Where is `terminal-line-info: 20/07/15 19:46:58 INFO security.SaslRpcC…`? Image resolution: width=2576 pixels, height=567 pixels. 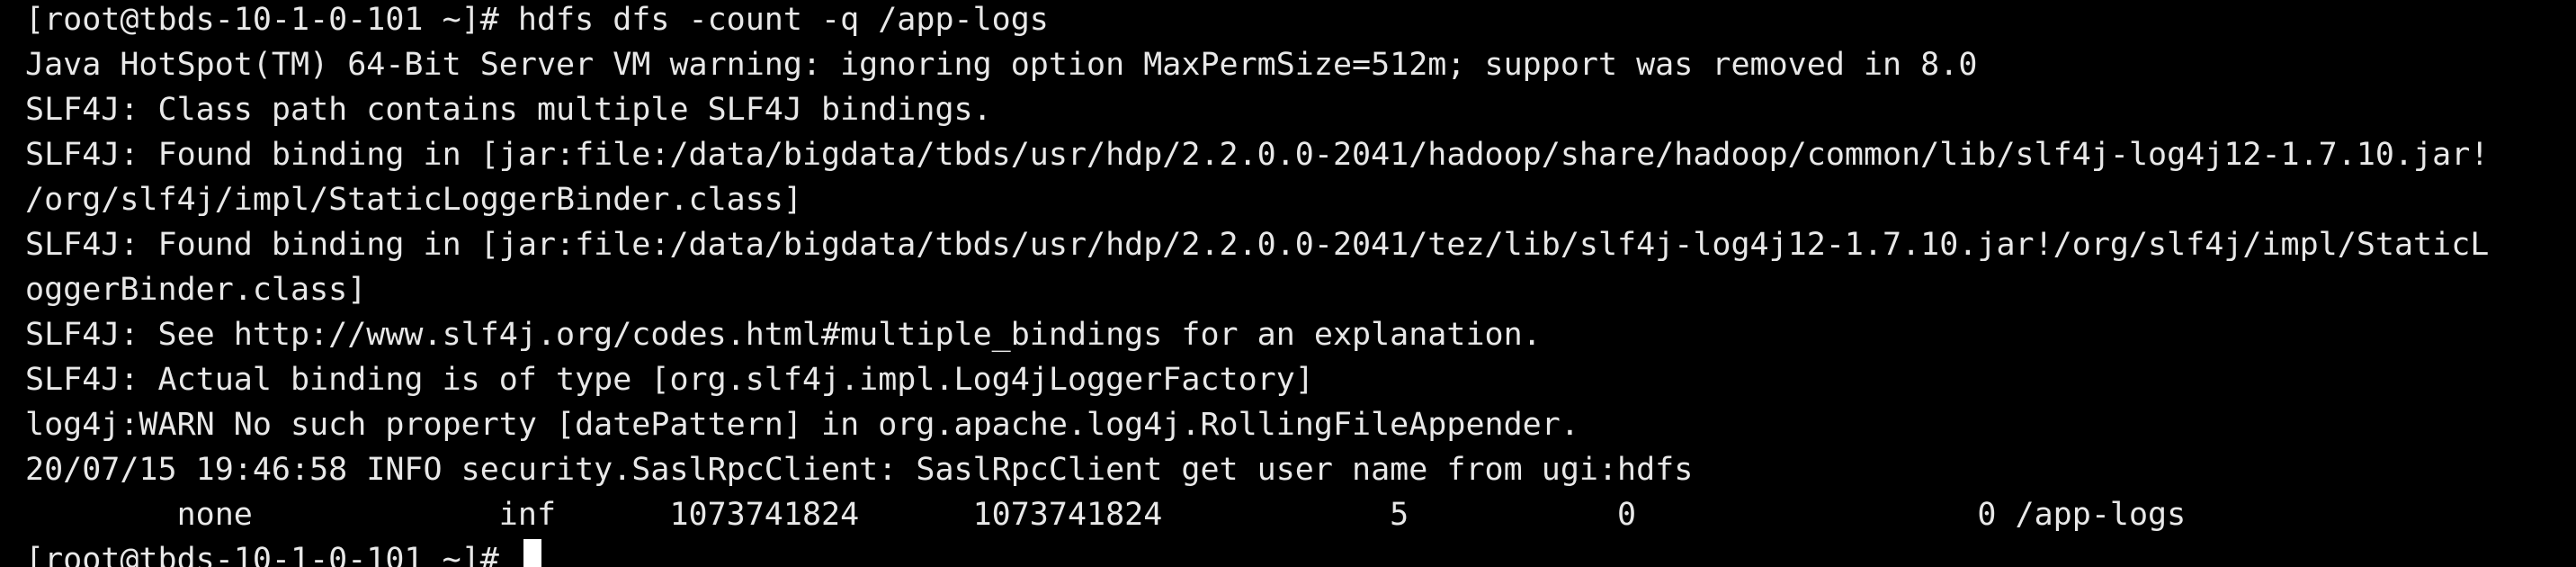
terminal-line-info: 20/07/15 19:46:58 INFO security.SaslRpcC… is located at coordinates (859, 470).